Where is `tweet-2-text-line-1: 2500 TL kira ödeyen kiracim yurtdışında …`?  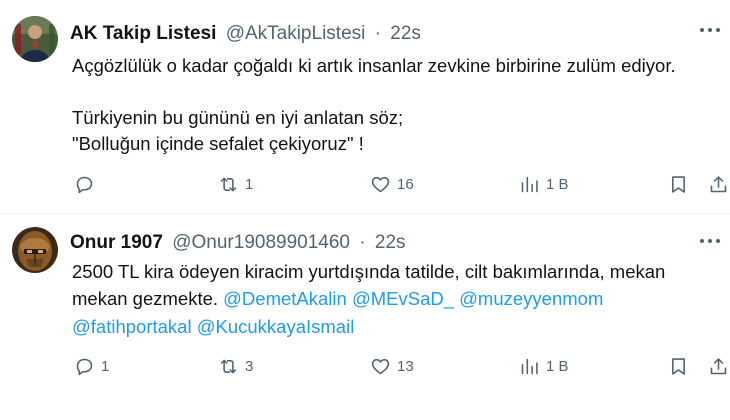 tweet-2-text-line-1: 2500 TL kira ödeyen kiracim yurtdışında … is located at coordinates (369, 271).